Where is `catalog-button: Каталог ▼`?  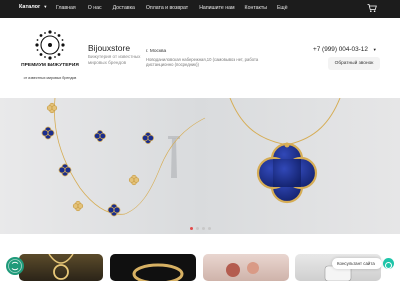 catalog-button: Каталог ▼ is located at coordinates (33, 7).